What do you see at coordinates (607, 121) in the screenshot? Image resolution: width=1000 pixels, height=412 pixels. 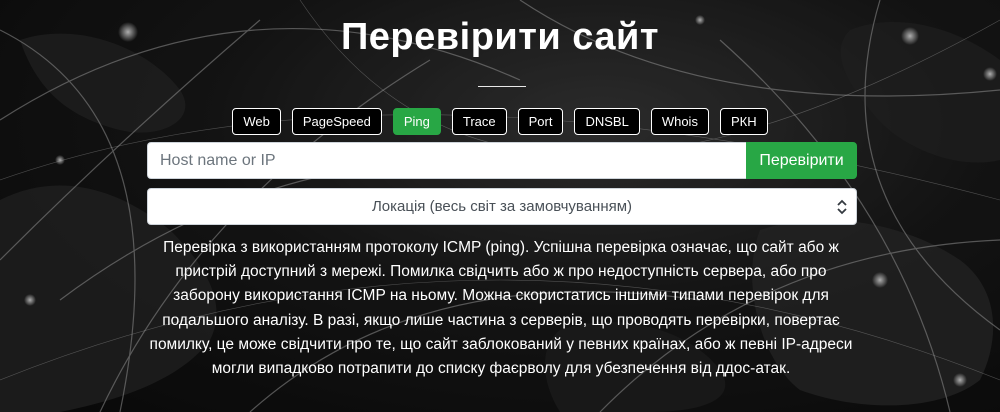 I see `tab-dnsbl: DNSBL` at bounding box center [607, 121].